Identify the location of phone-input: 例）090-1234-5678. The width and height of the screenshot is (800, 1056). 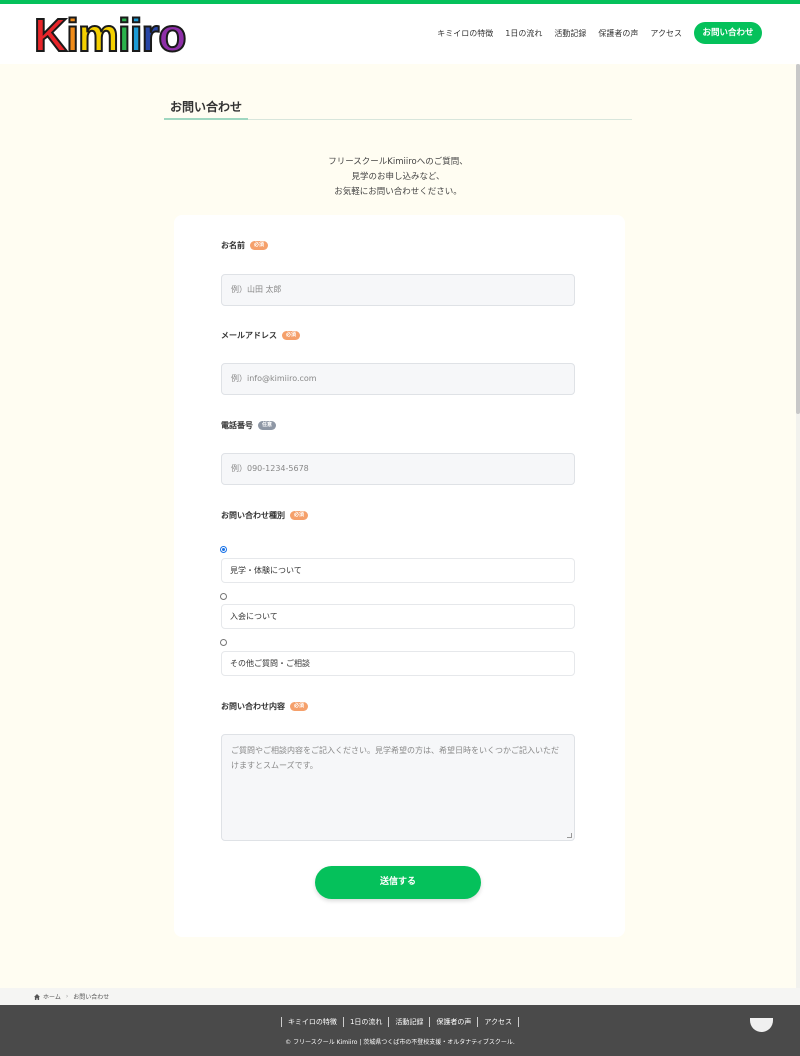
(398, 469).